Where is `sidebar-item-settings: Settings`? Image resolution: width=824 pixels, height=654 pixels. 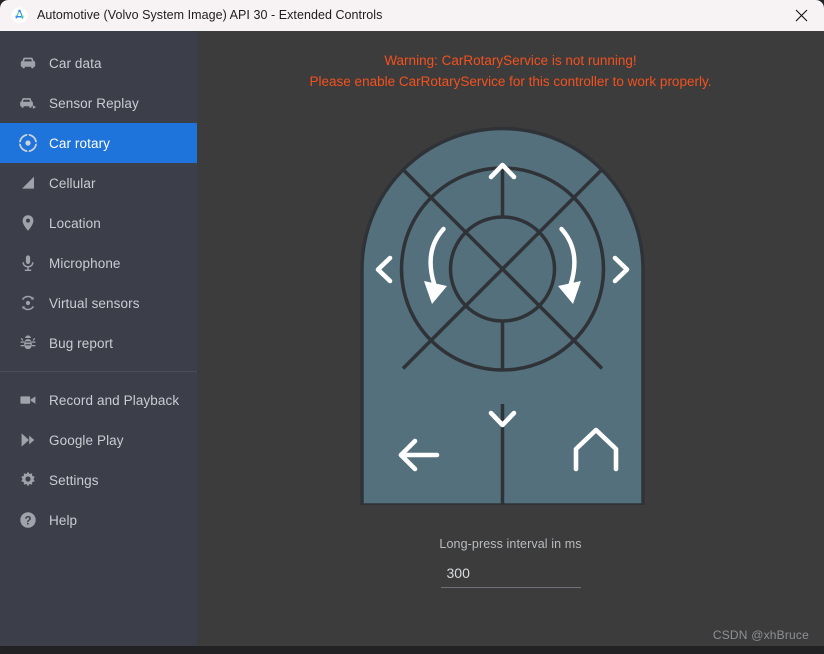
sidebar-item-settings: Settings is located at coordinates (98, 480).